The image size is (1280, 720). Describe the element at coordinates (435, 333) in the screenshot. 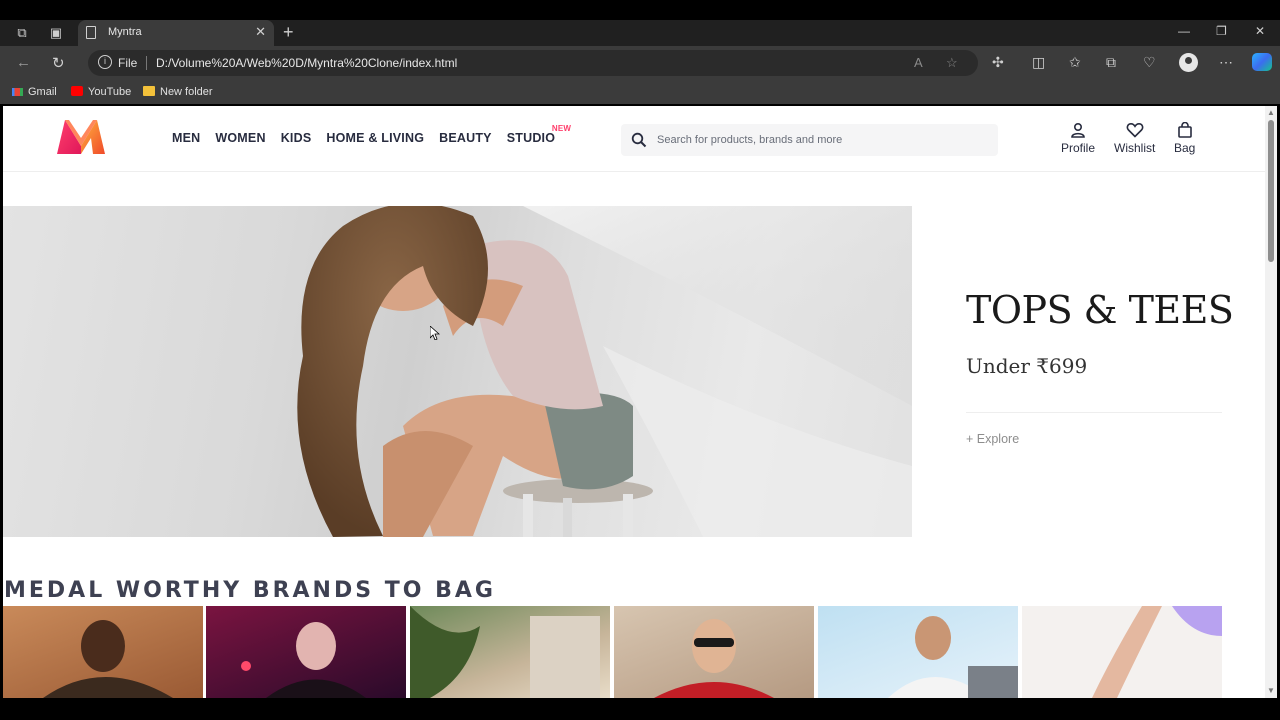

I see `mouse-cursor-icon` at that location.